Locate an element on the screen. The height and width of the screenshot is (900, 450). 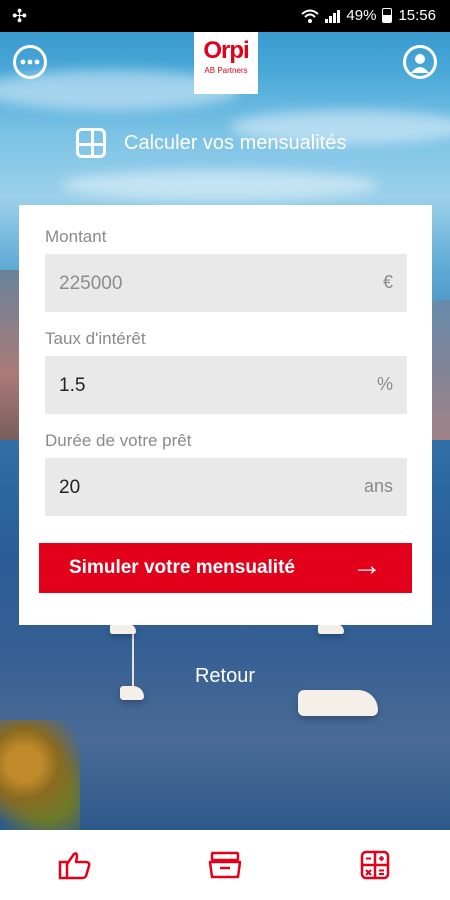
logo-brand: Orpi is located at coordinates (226, 50).